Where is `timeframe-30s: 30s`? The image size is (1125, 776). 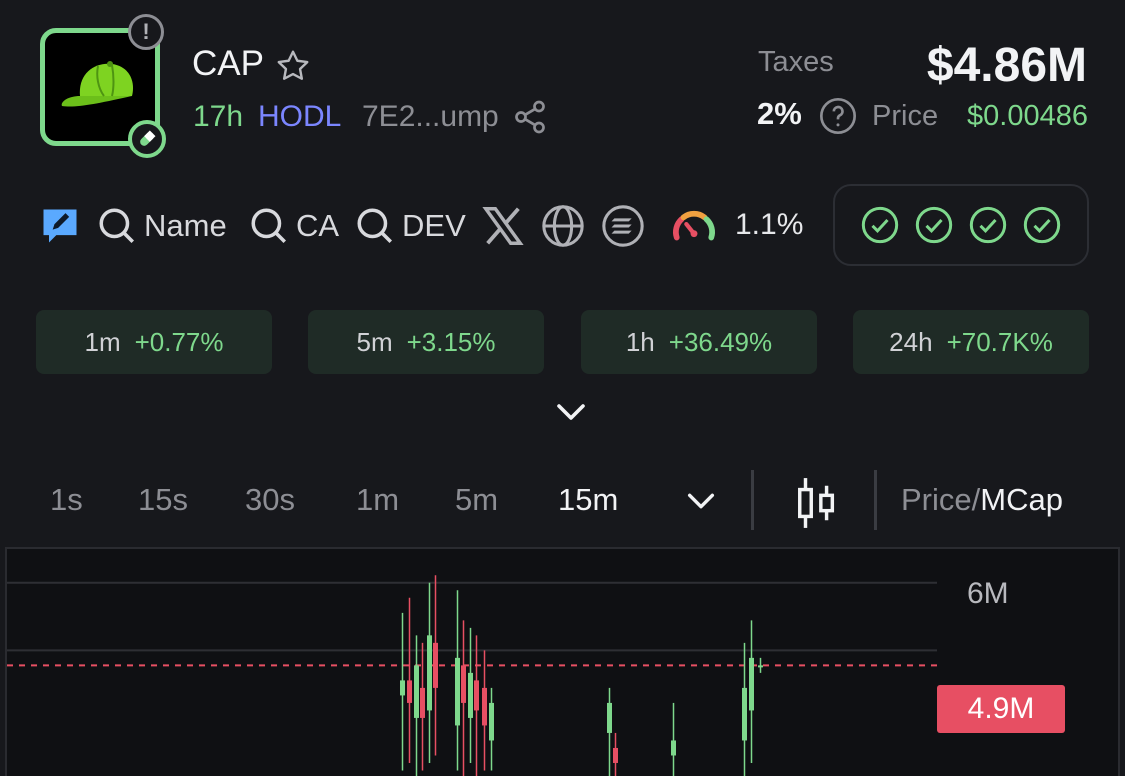 timeframe-30s: 30s is located at coordinates (270, 500).